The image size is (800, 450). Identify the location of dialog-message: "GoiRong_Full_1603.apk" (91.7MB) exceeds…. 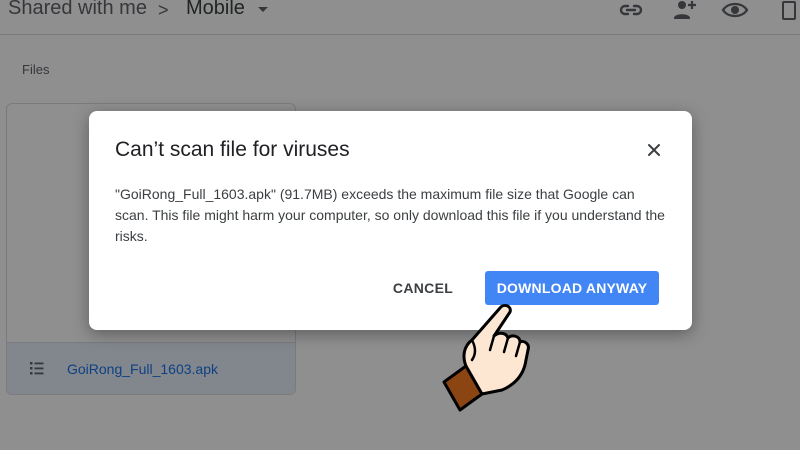
(390, 215).